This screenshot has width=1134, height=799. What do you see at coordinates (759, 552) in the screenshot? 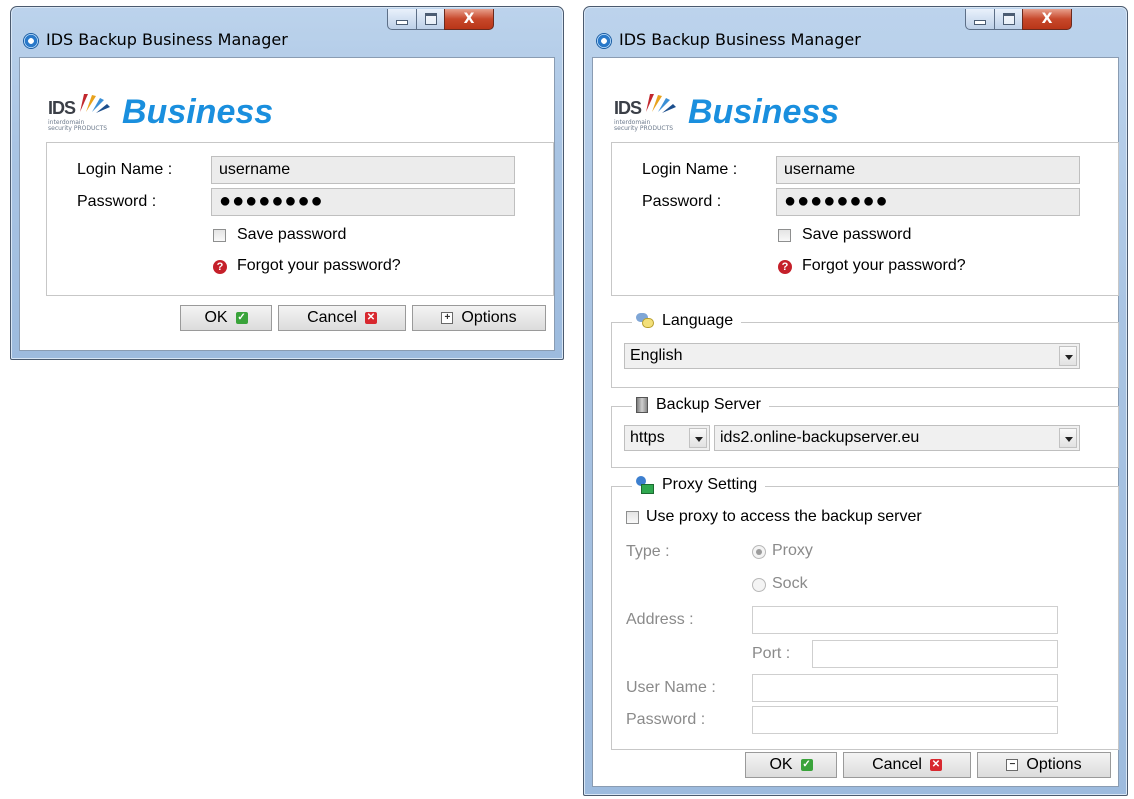
I see `proxy-type-radio-proxy` at bounding box center [759, 552].